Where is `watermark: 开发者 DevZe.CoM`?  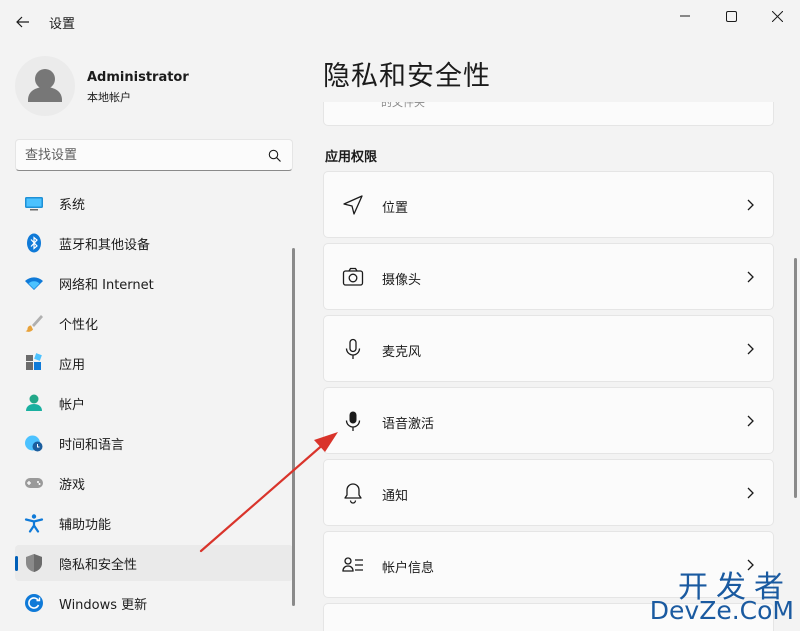 watermark: 开发者 DevZe.CoM is located at coordinates (720, 596).